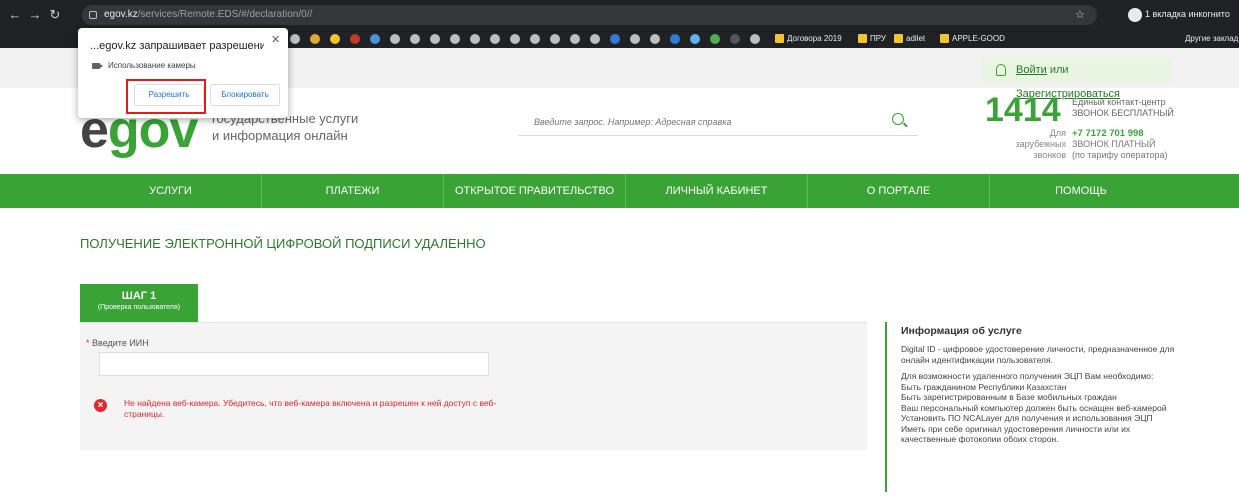  I want to click on tagline-line-2: и информация онлайн, so click(280, 135).